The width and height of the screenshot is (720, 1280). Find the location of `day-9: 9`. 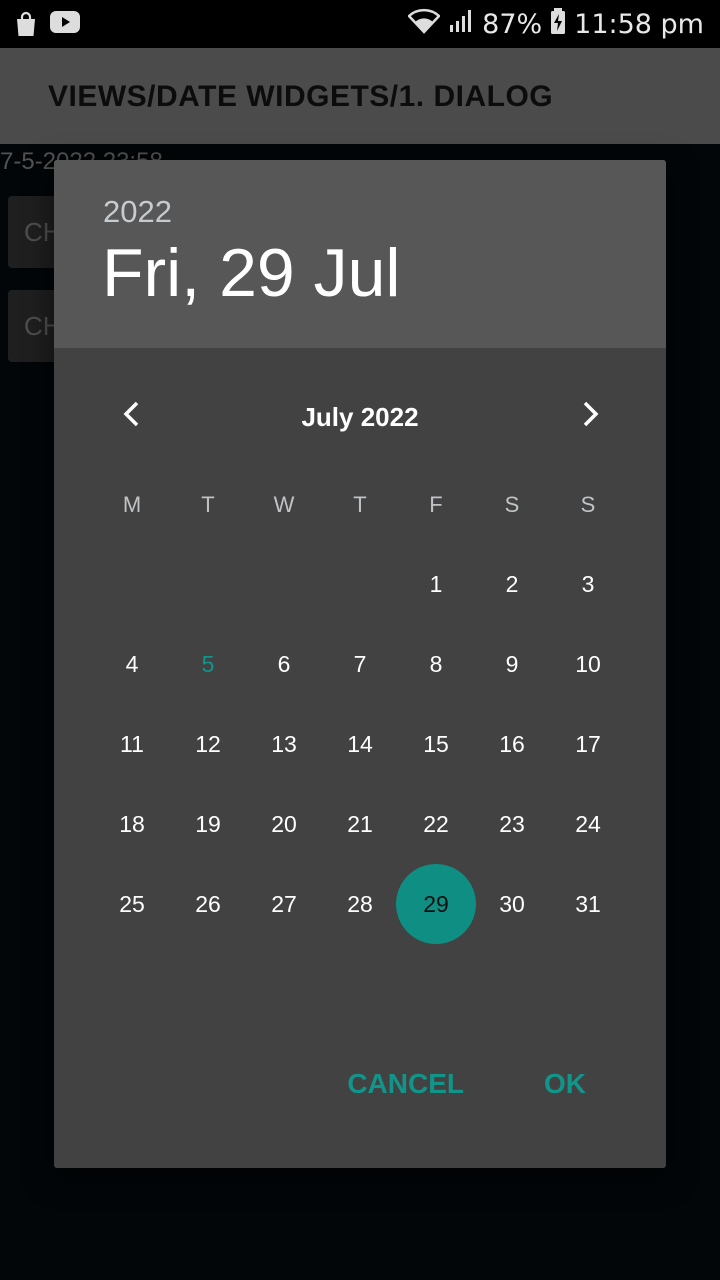

day-9: 9 is located at coordinates (512, 664).